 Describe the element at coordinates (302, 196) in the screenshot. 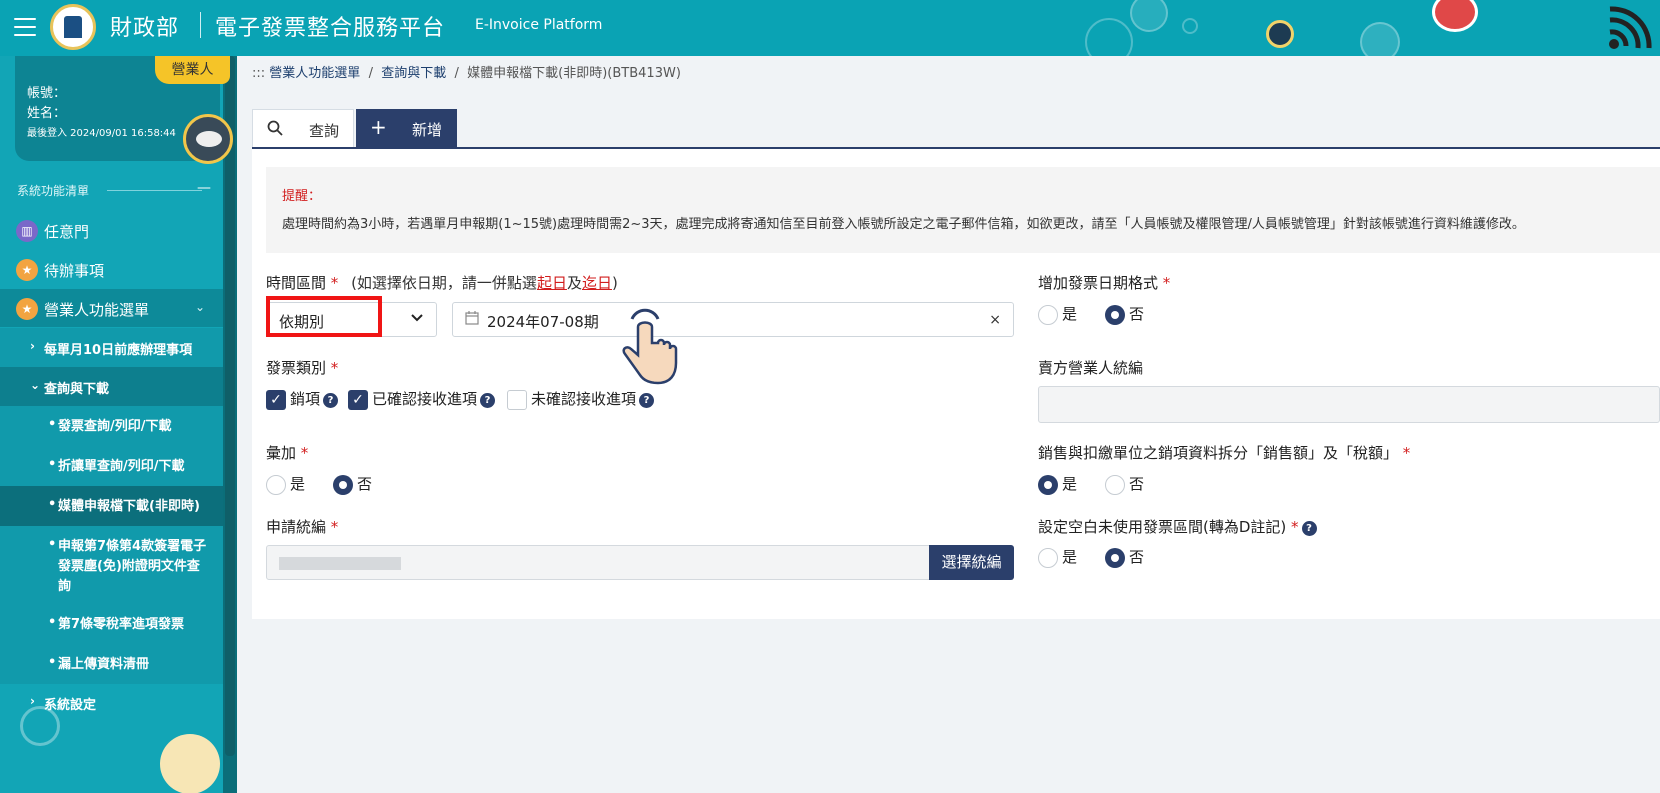

I see `notice-title: 提醒：` at that location.